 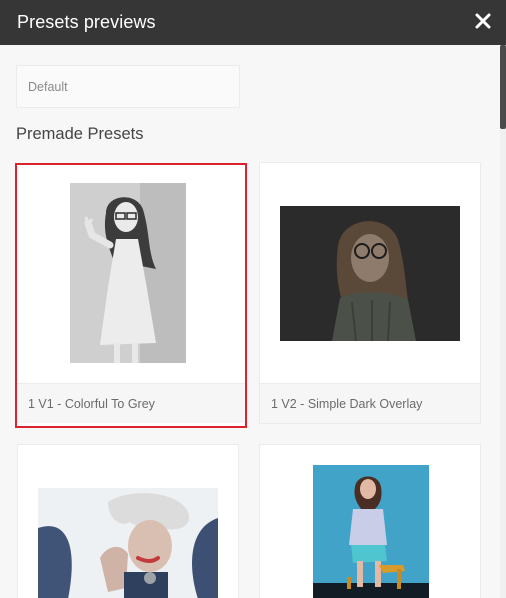 I want to click on preset-label: 1 V1 - Colorful To Grey, so click(x=91, y=404).